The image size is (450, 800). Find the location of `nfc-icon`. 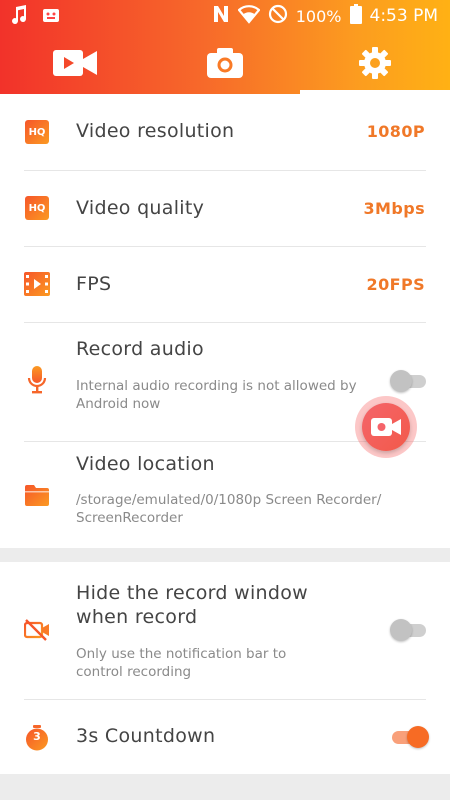

nfc-icon is located at coordinates (221, 16).